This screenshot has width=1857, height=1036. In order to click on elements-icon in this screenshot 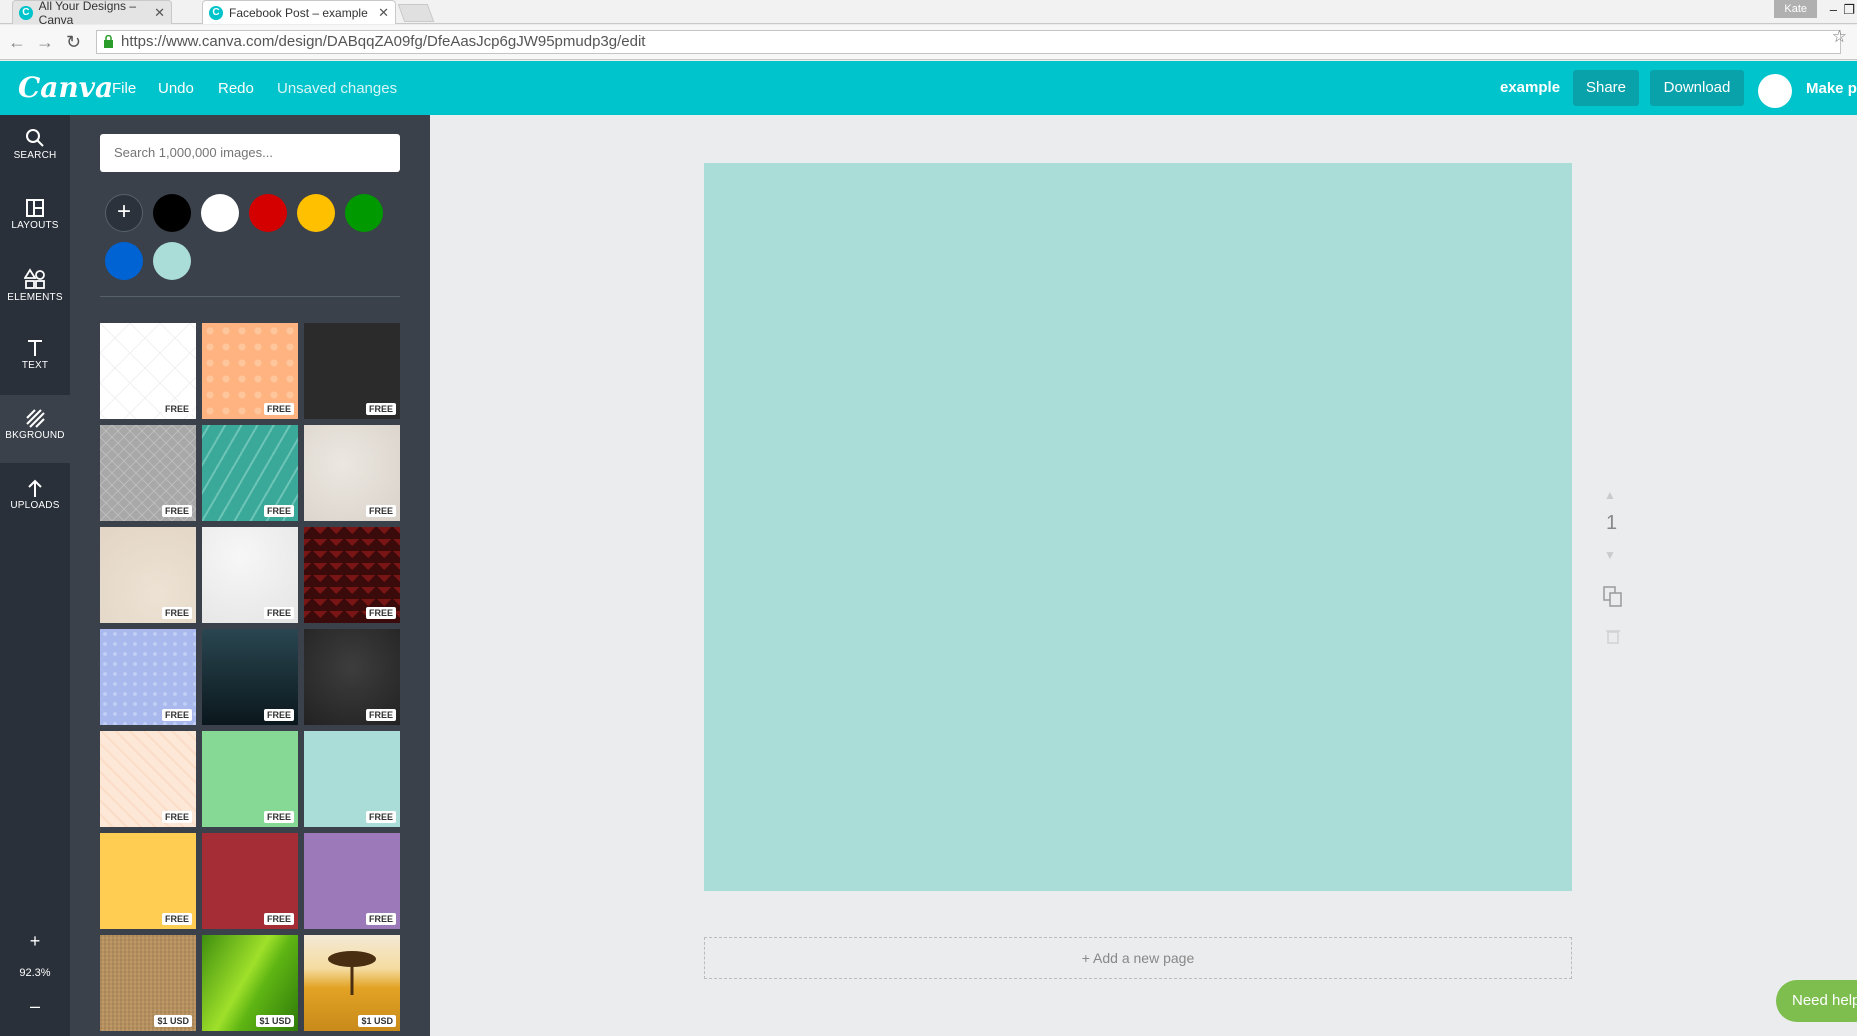, I will do `click(34, 278)`.